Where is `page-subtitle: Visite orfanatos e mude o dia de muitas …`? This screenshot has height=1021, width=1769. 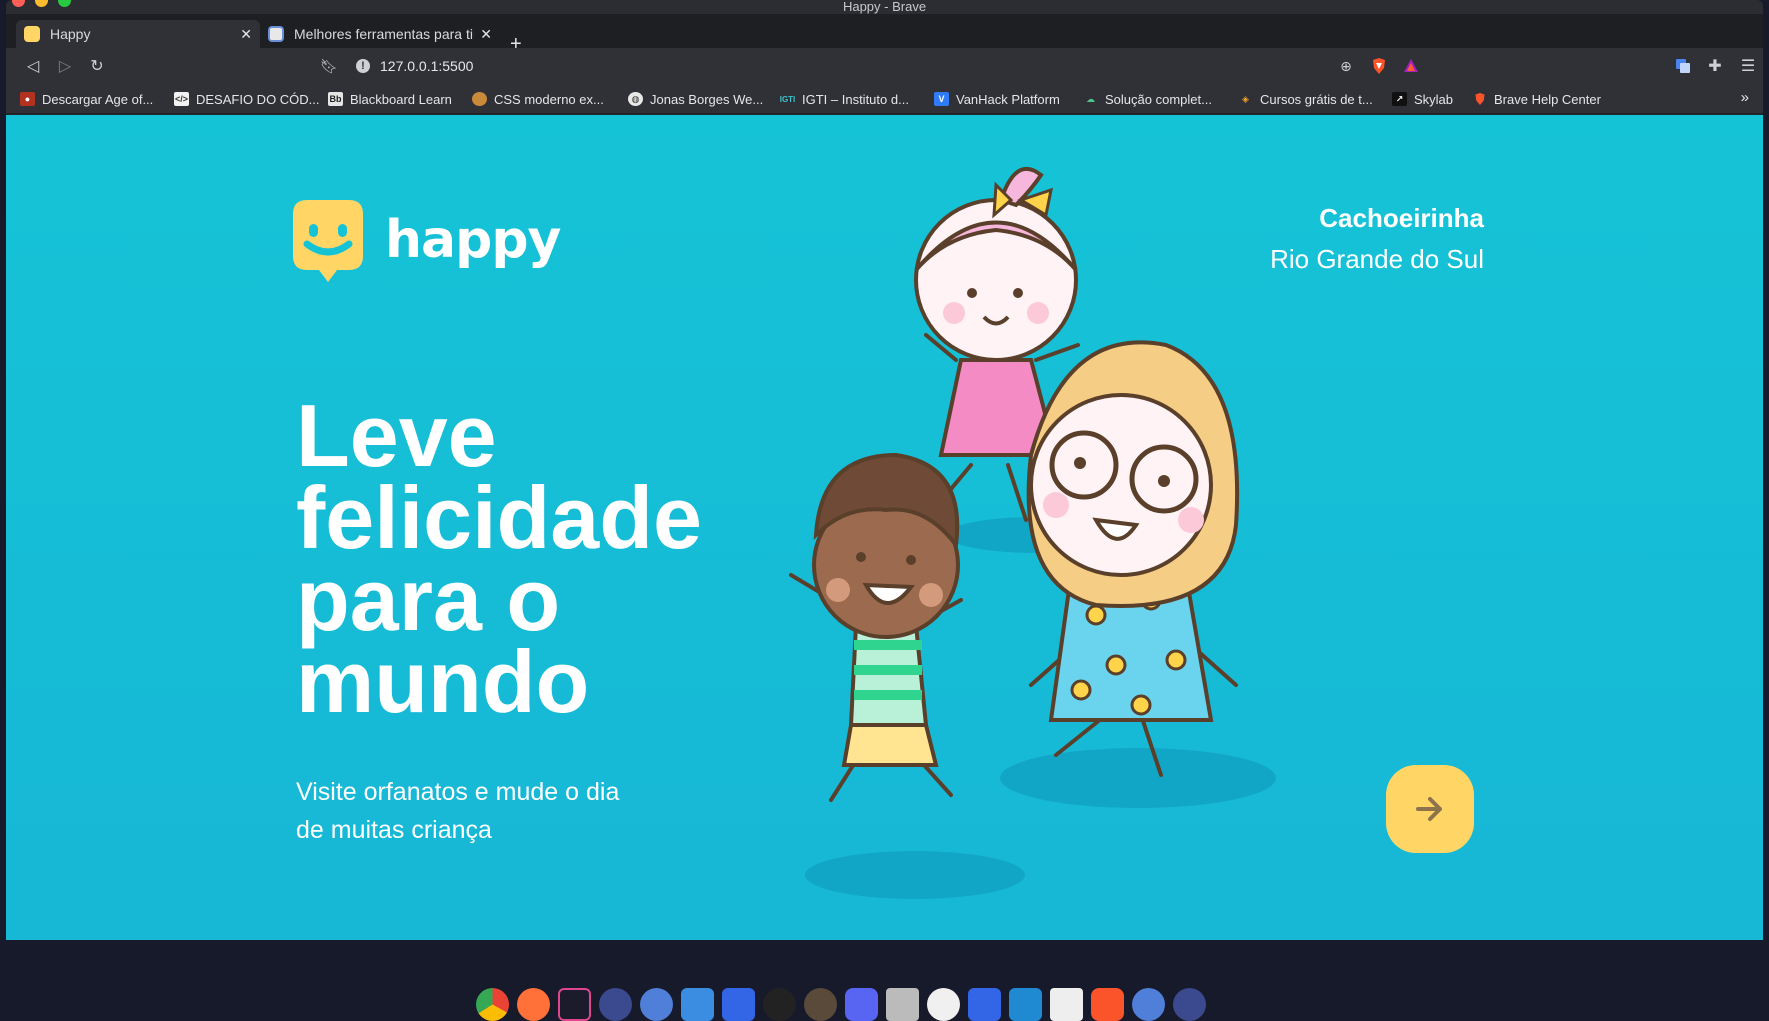 page-subtitle: Visite orfanatos e mude o dia de muitas … is located at coordinates (458, 811).